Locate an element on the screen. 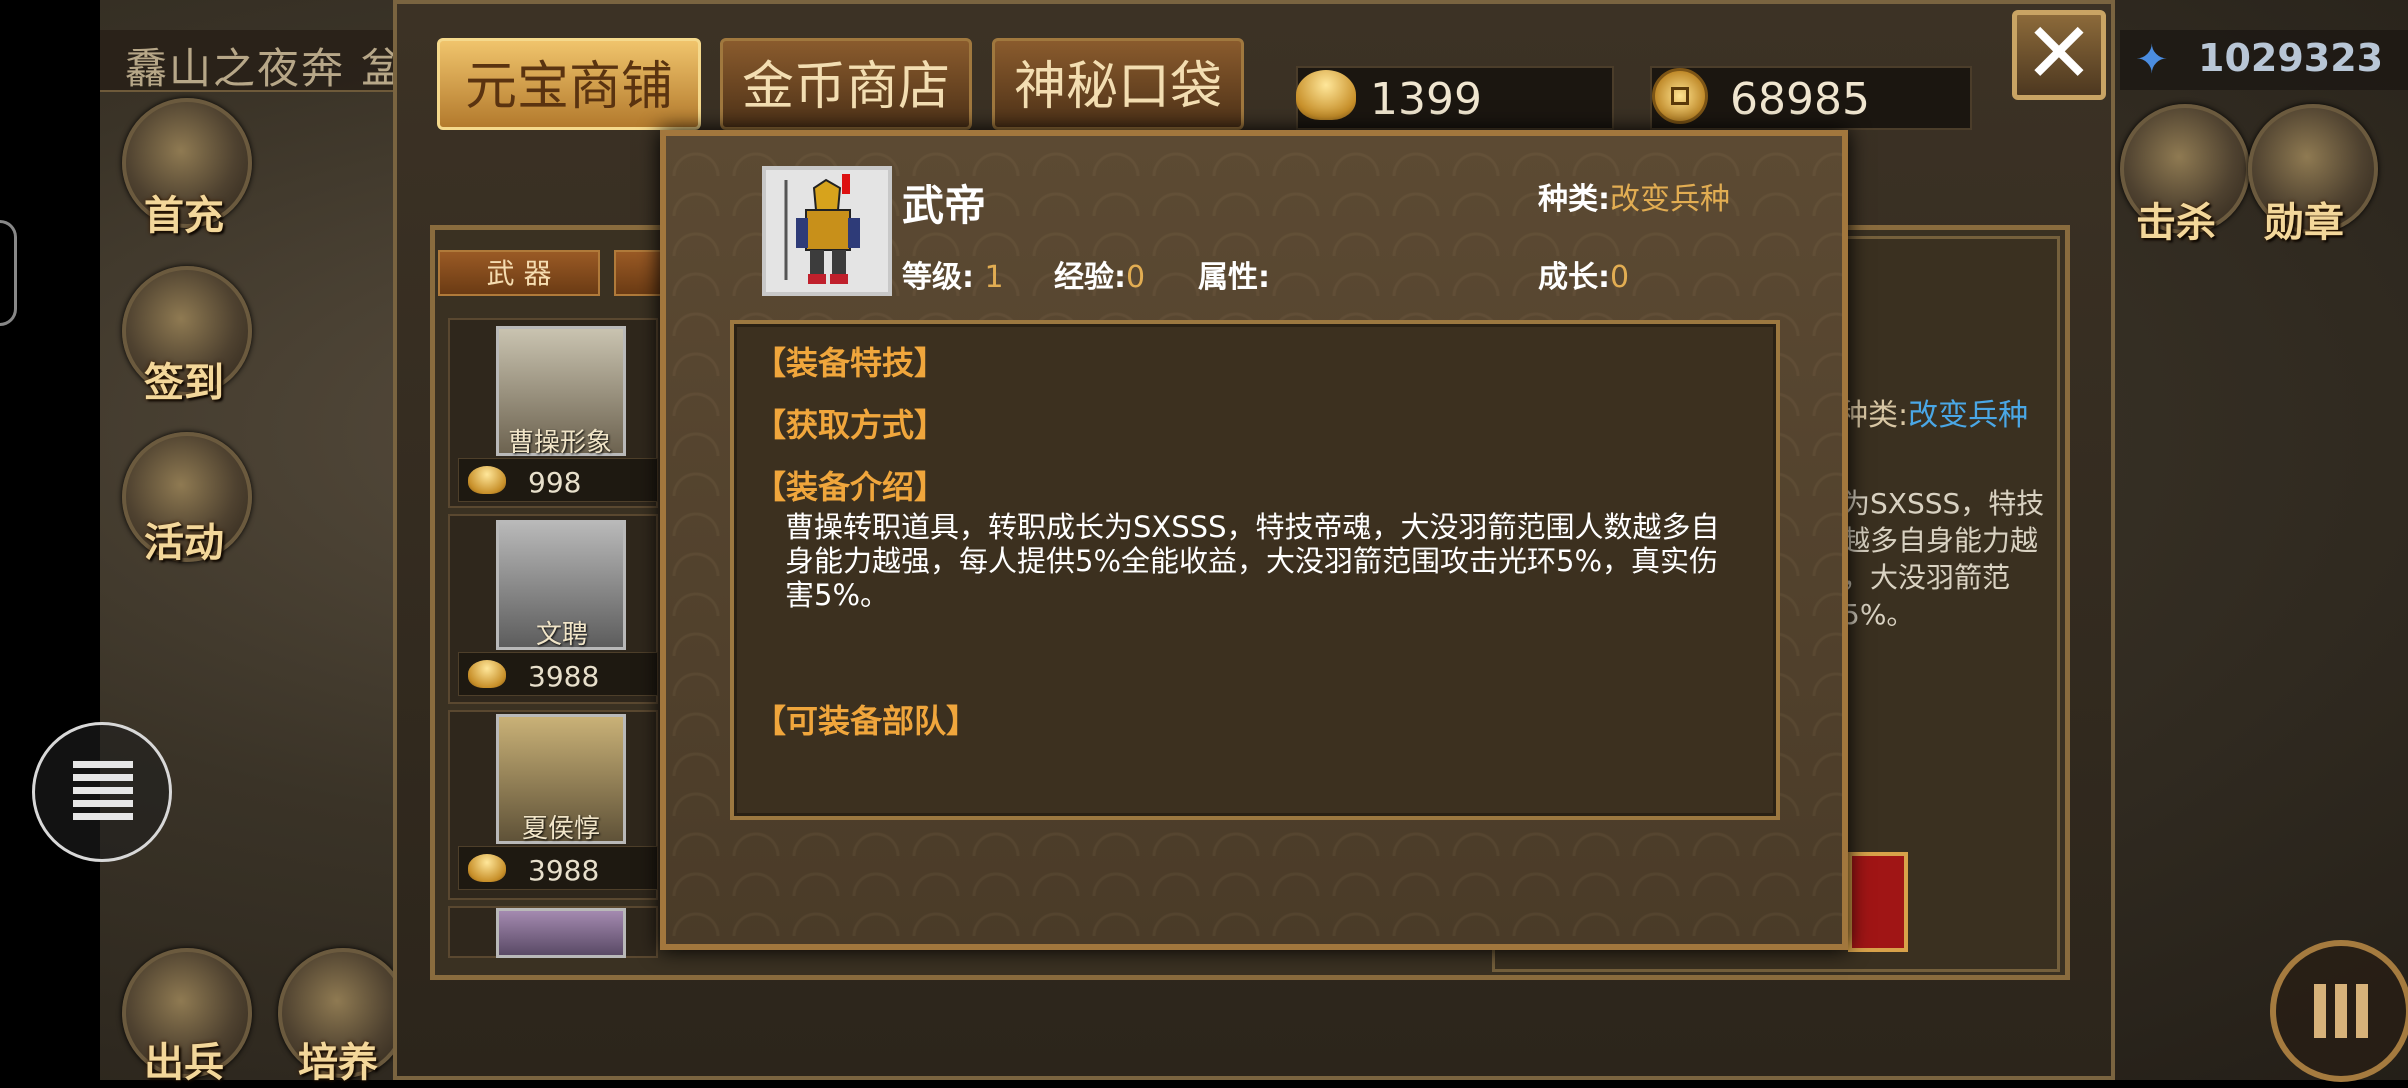  screen-left-edge is located at coordinates (50, 540).